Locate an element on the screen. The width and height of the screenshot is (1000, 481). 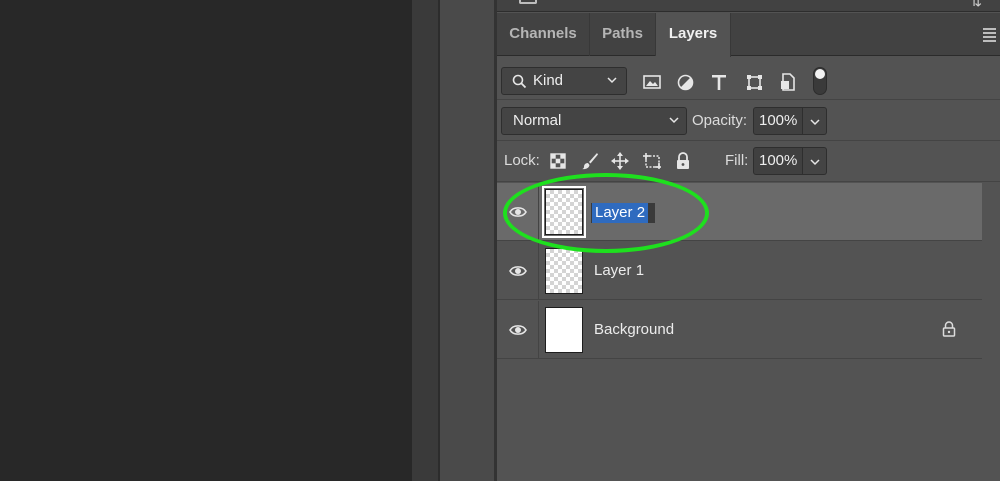
tab-paths: Paths is located at coordinates (623, 34).